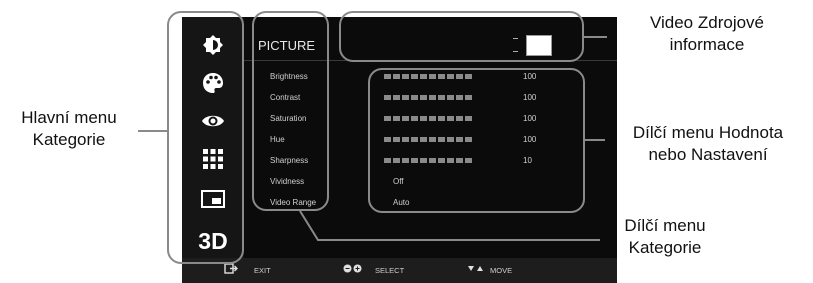  I want to click on annotation-line: Video Zdrojové, so click(707, 22).